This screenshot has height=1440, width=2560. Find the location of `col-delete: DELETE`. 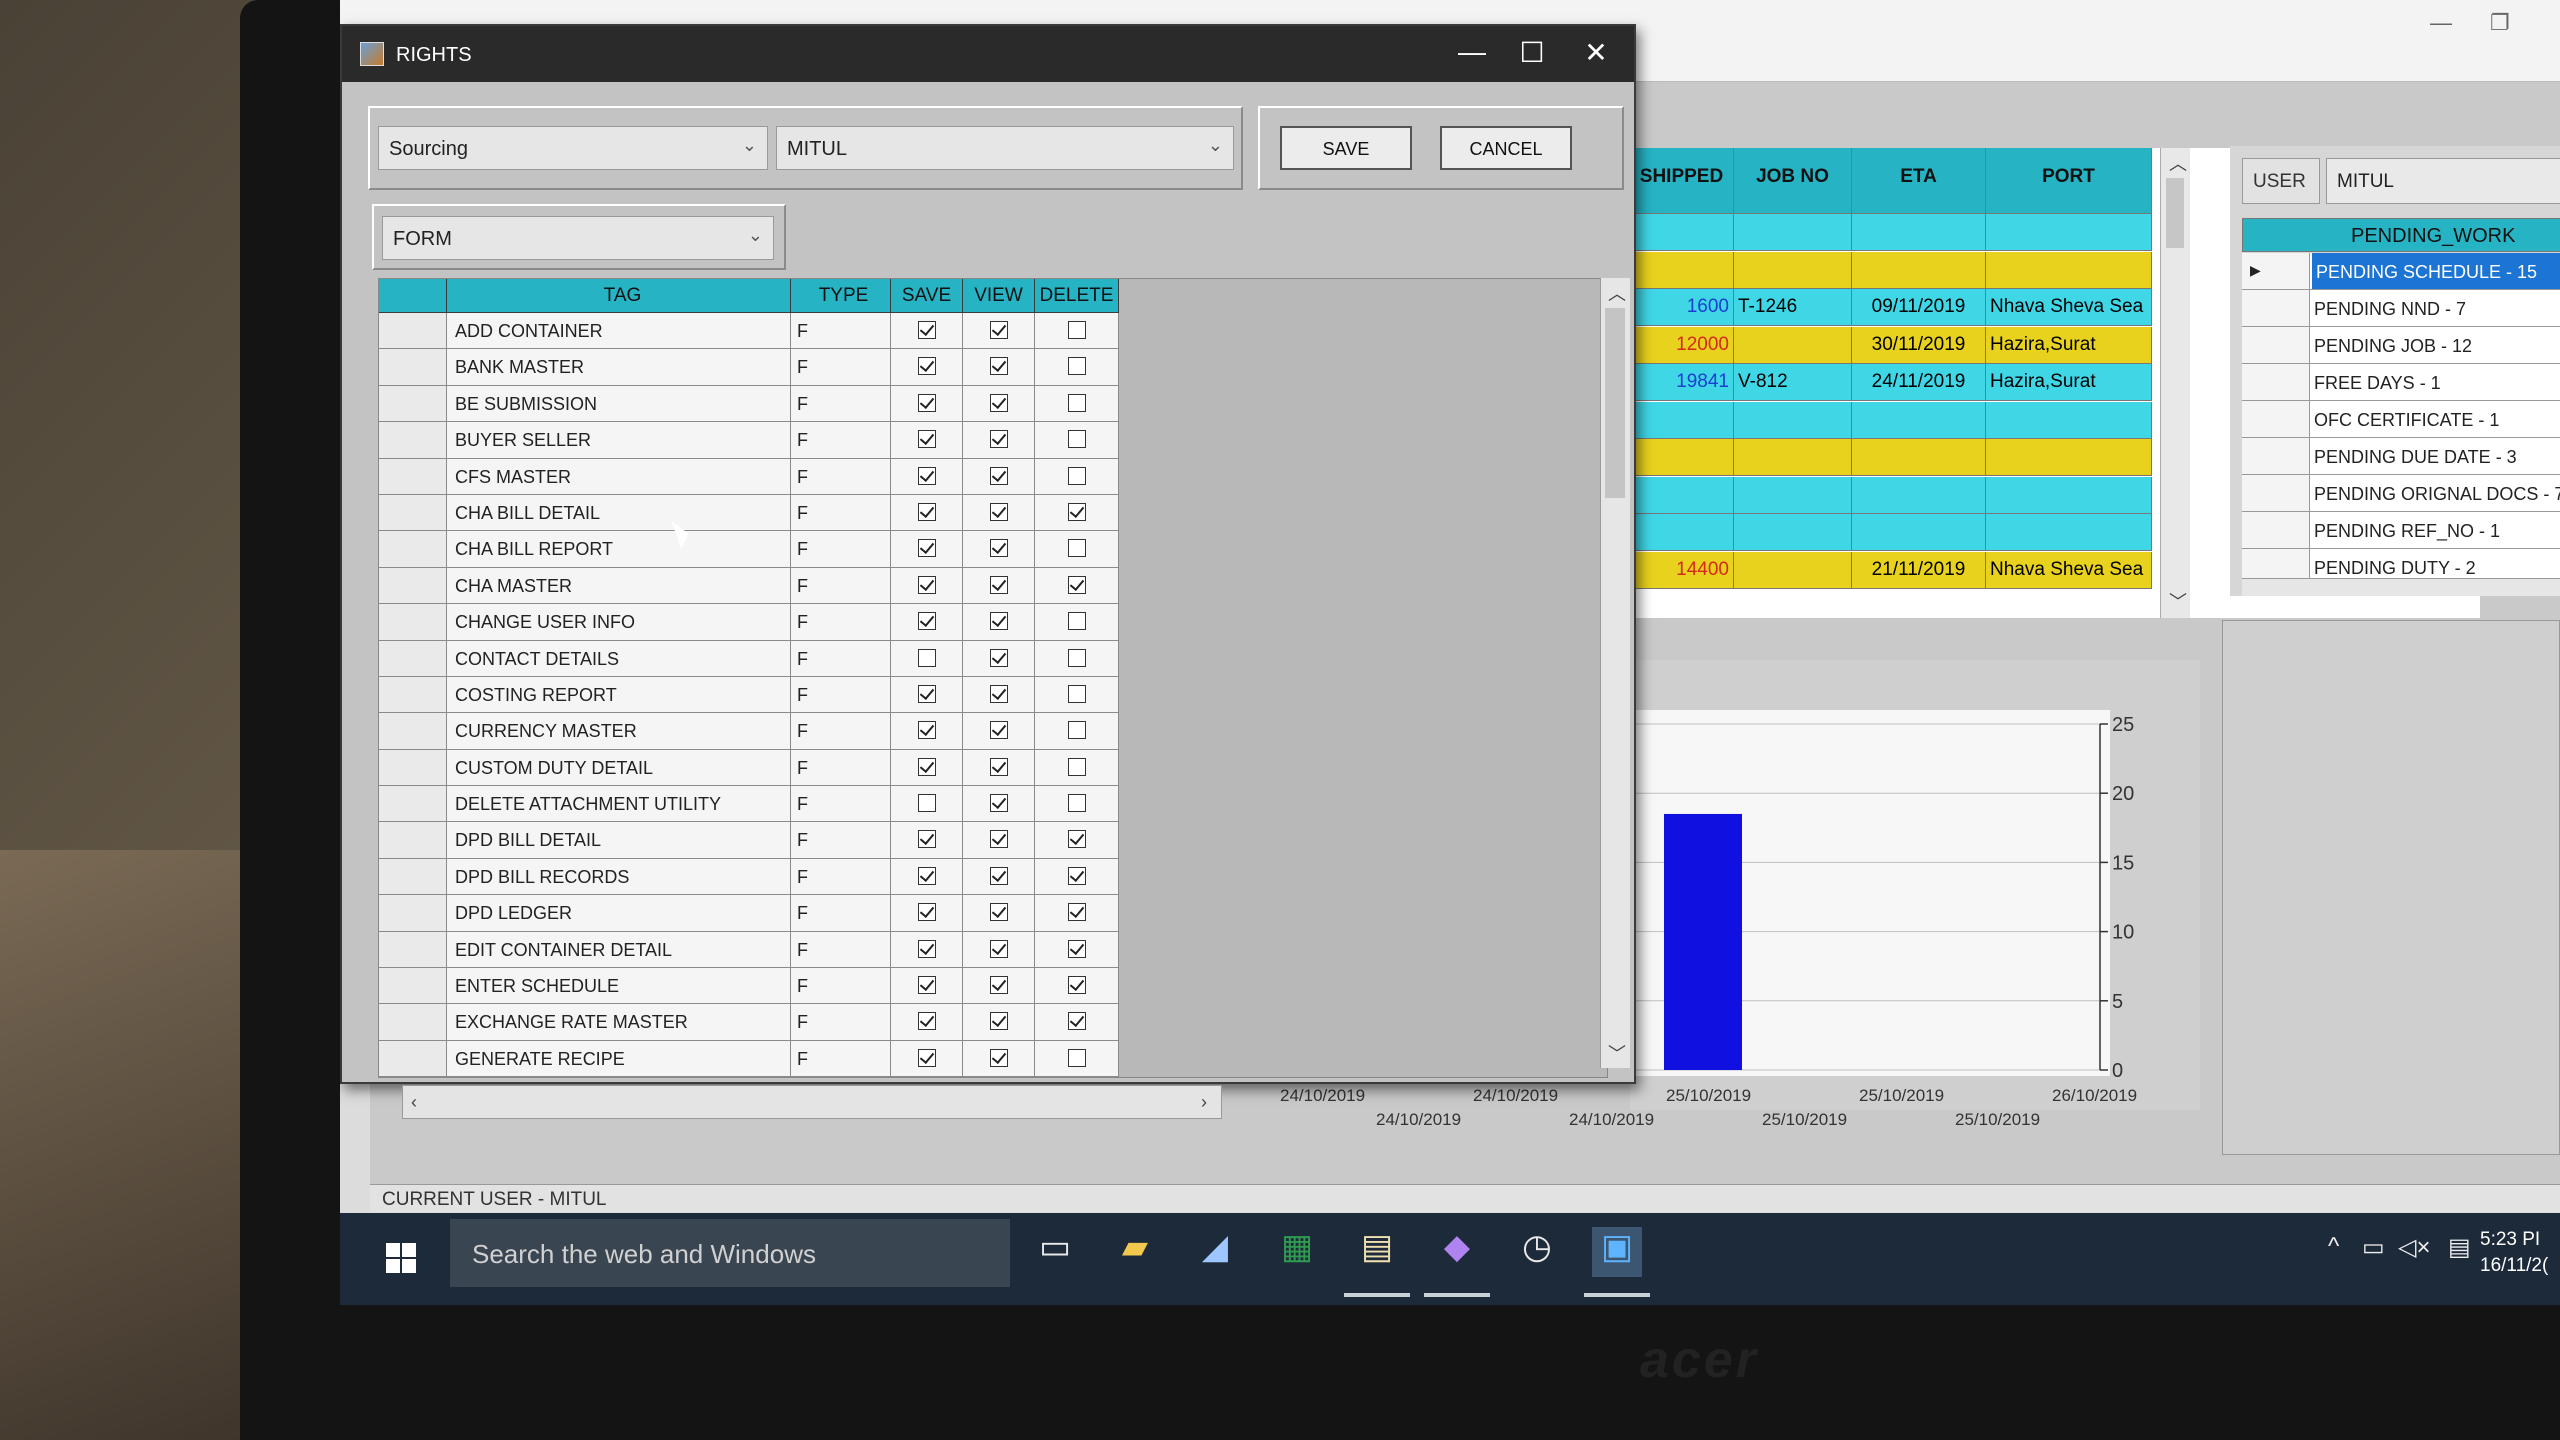

col-delete: DELETE is located at coordinates (1077, 296).